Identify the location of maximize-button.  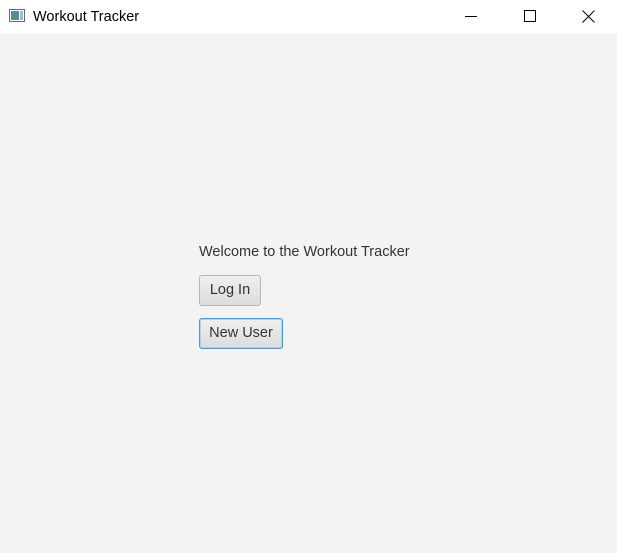
(530, 16).